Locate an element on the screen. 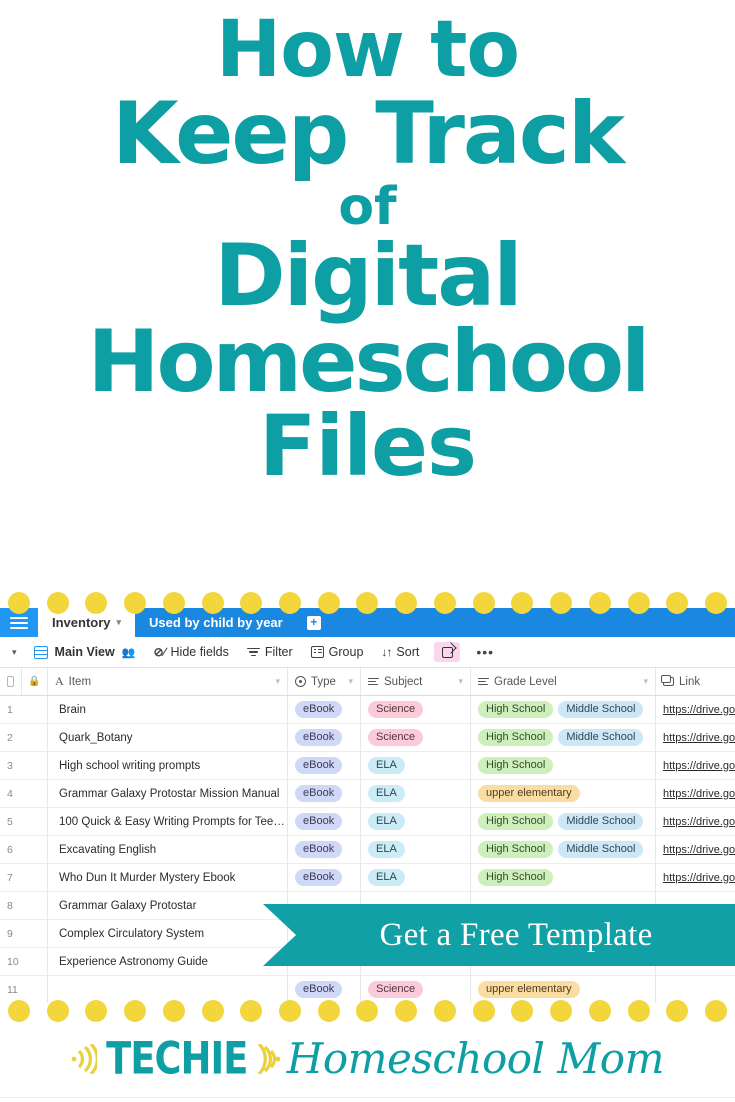 The height and width of the screenshot is (1102, 735). row-number: 4 is located at coordinates (24, 793).